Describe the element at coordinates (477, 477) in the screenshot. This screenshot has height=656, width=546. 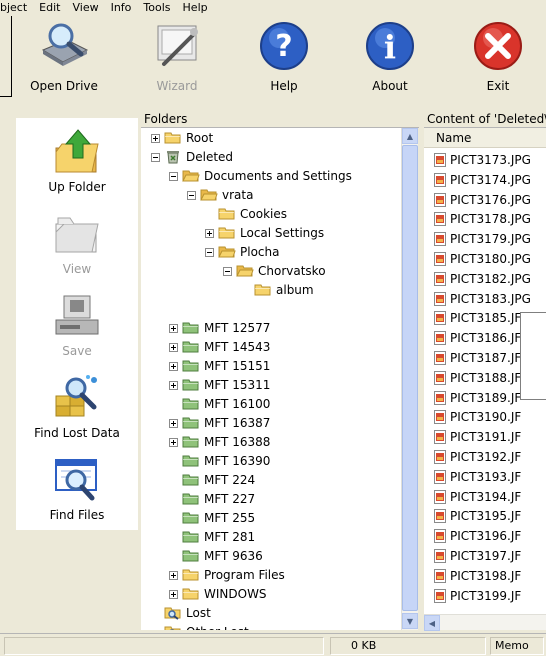
I see `file-row: PICT3193.JF` at that location.